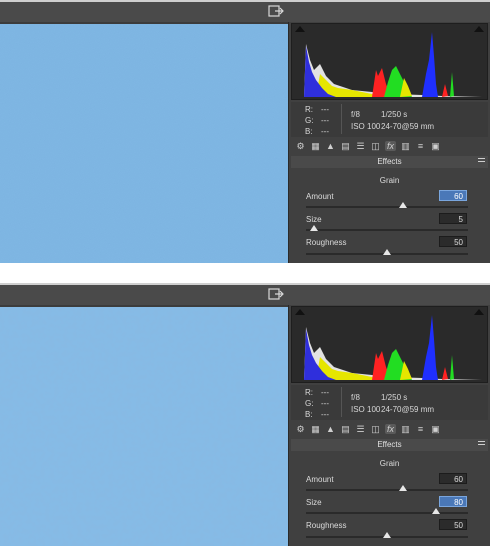 The image size is (490, 546). Describe the element at coordinates (453, 501) in the screenshot. I see `size-input: 80` at that location.